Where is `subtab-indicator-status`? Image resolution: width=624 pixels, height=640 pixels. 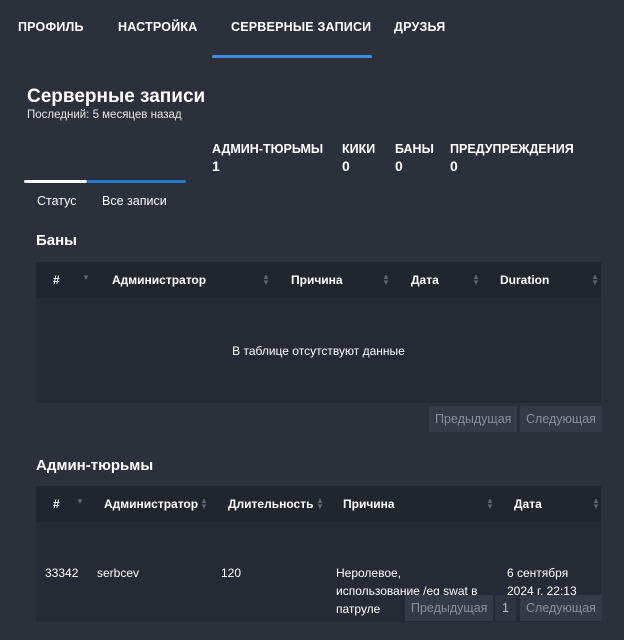 subtab-indicator-status is located at coordinates (55, 181).